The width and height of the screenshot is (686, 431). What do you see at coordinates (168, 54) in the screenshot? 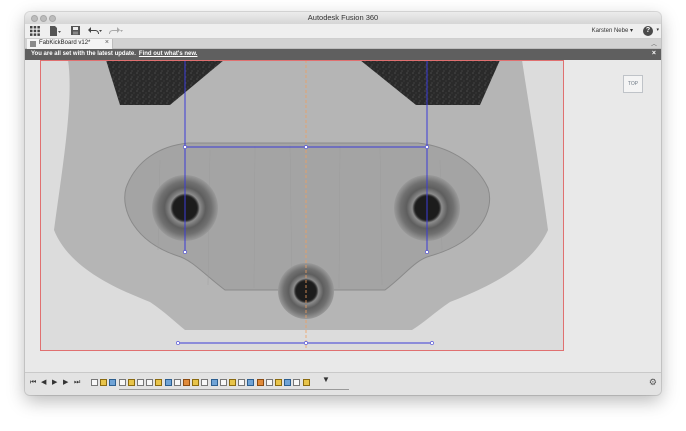
I see `whats-new-link: Find out what's new.` at bounding box center [168, 54].